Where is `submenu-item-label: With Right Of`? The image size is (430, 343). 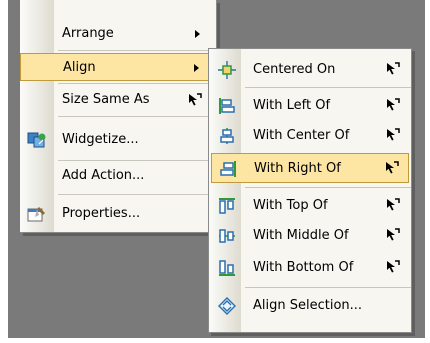 submenu-item-label: With Right Of is located at coordinates (297, 168).